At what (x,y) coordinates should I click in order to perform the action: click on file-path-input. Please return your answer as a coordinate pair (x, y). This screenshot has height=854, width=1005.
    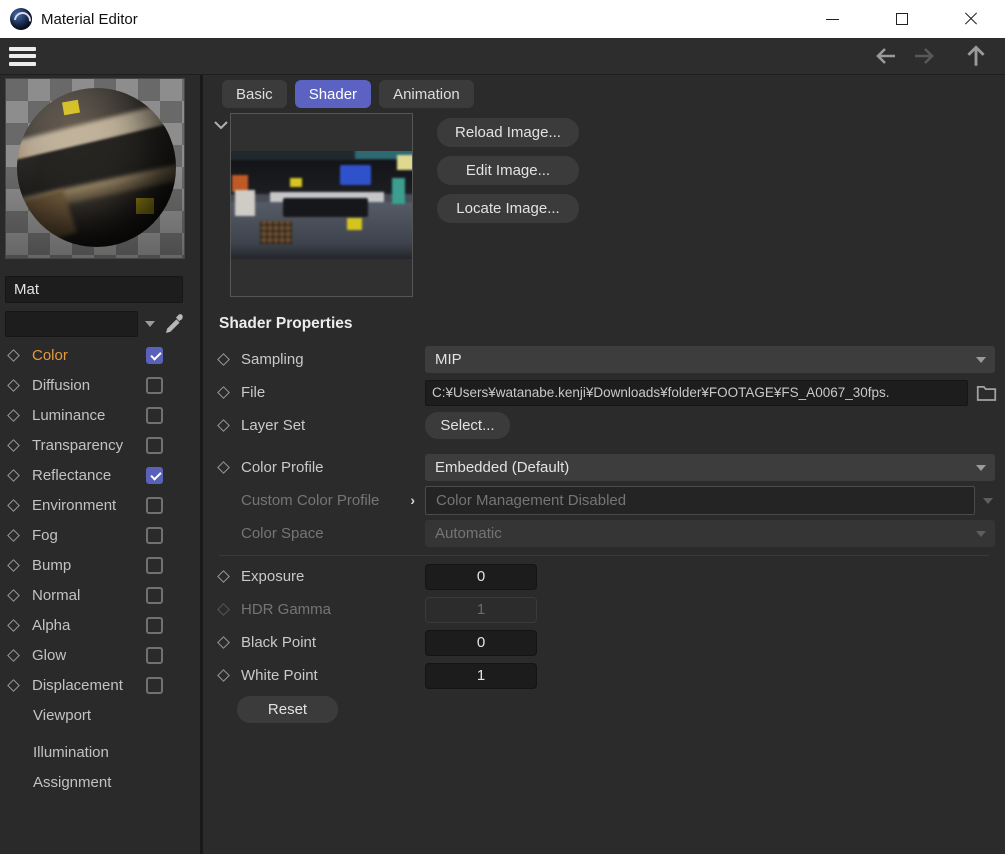
    Looking at the image, I should click on (696, 392).